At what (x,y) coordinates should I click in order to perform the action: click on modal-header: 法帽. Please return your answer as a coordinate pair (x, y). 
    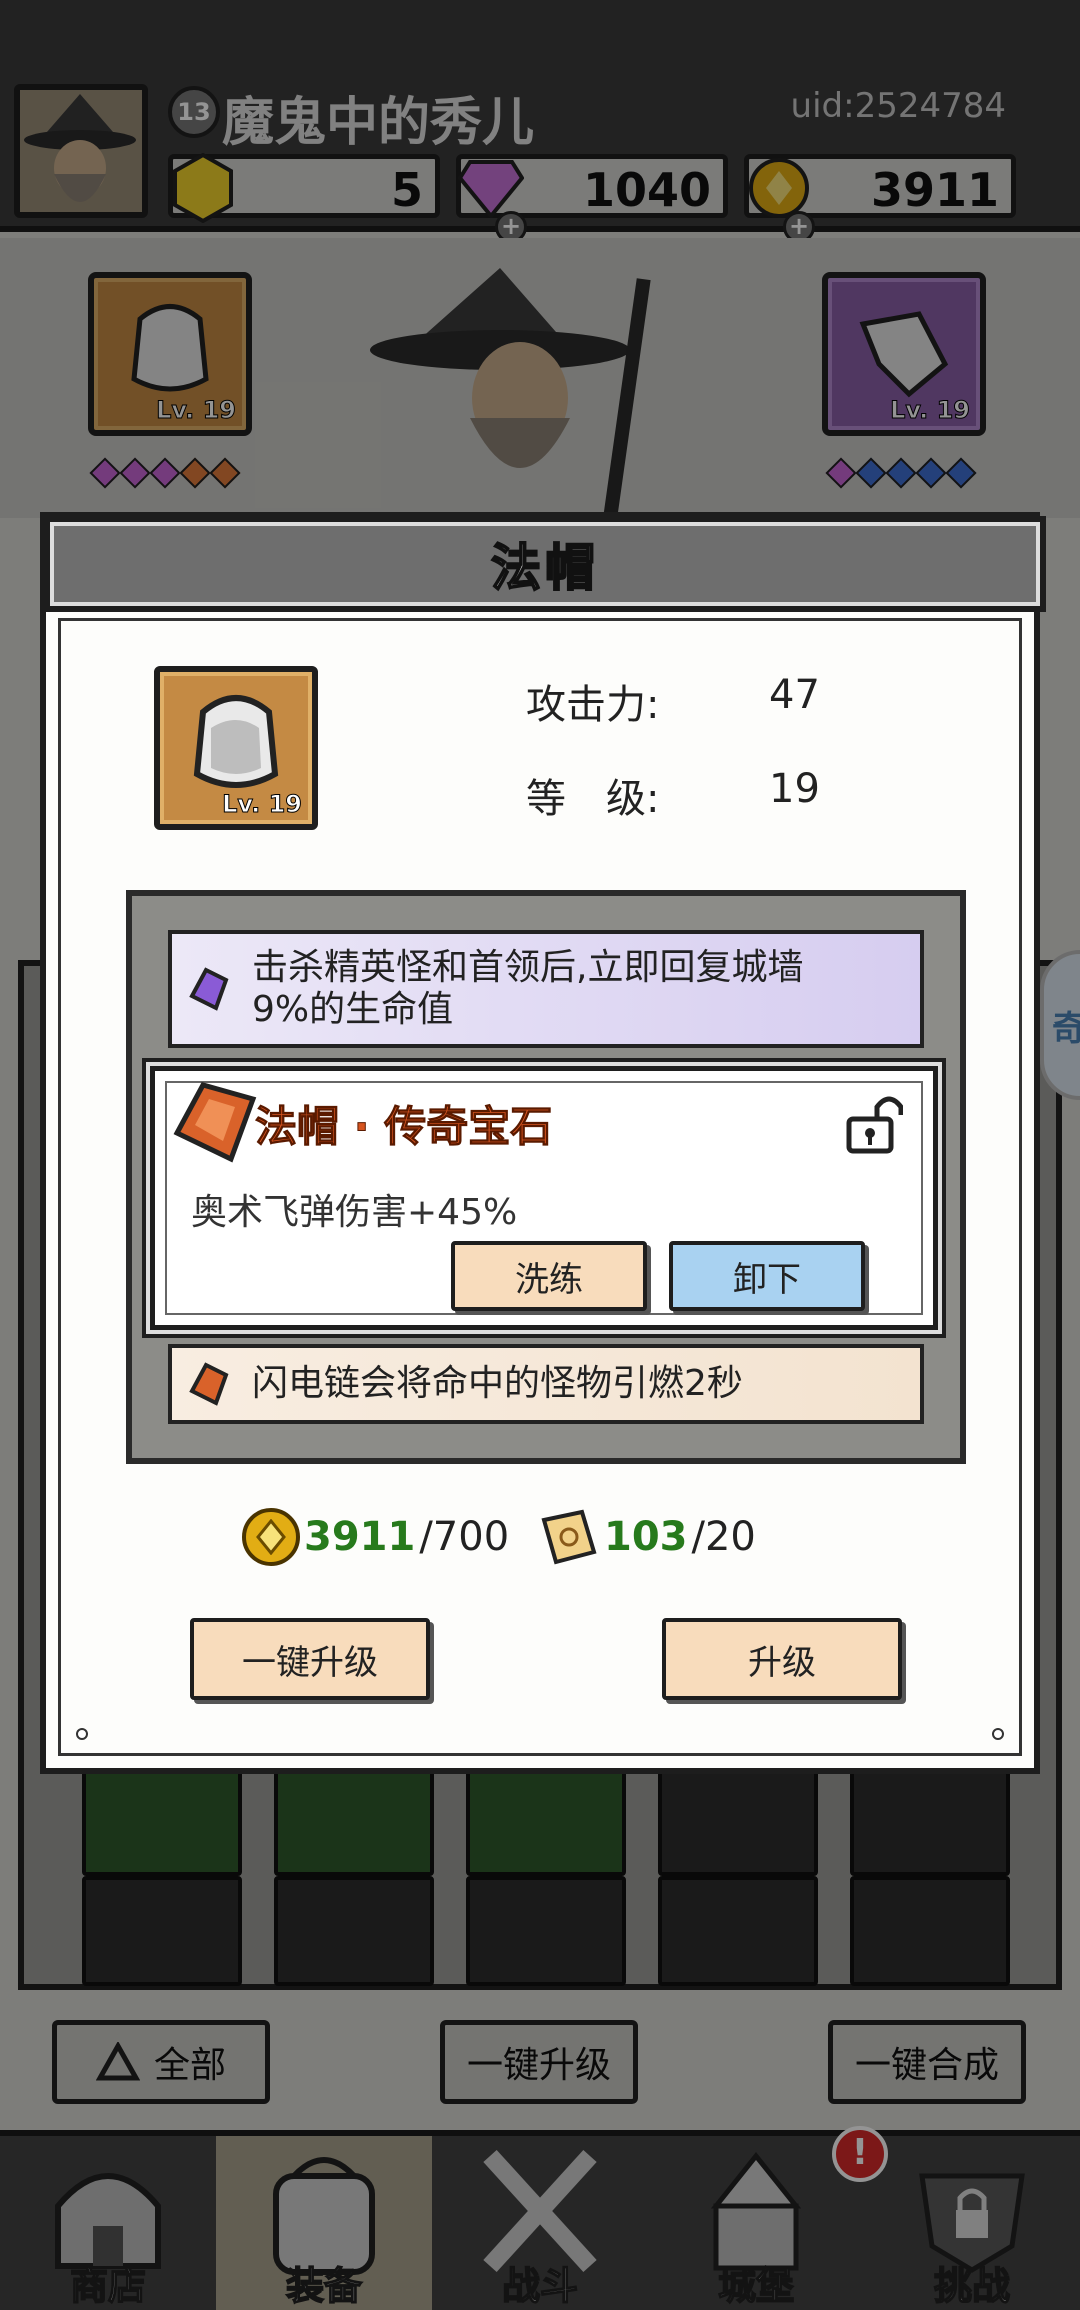
    Looking at the image, I should click on (545, 564).